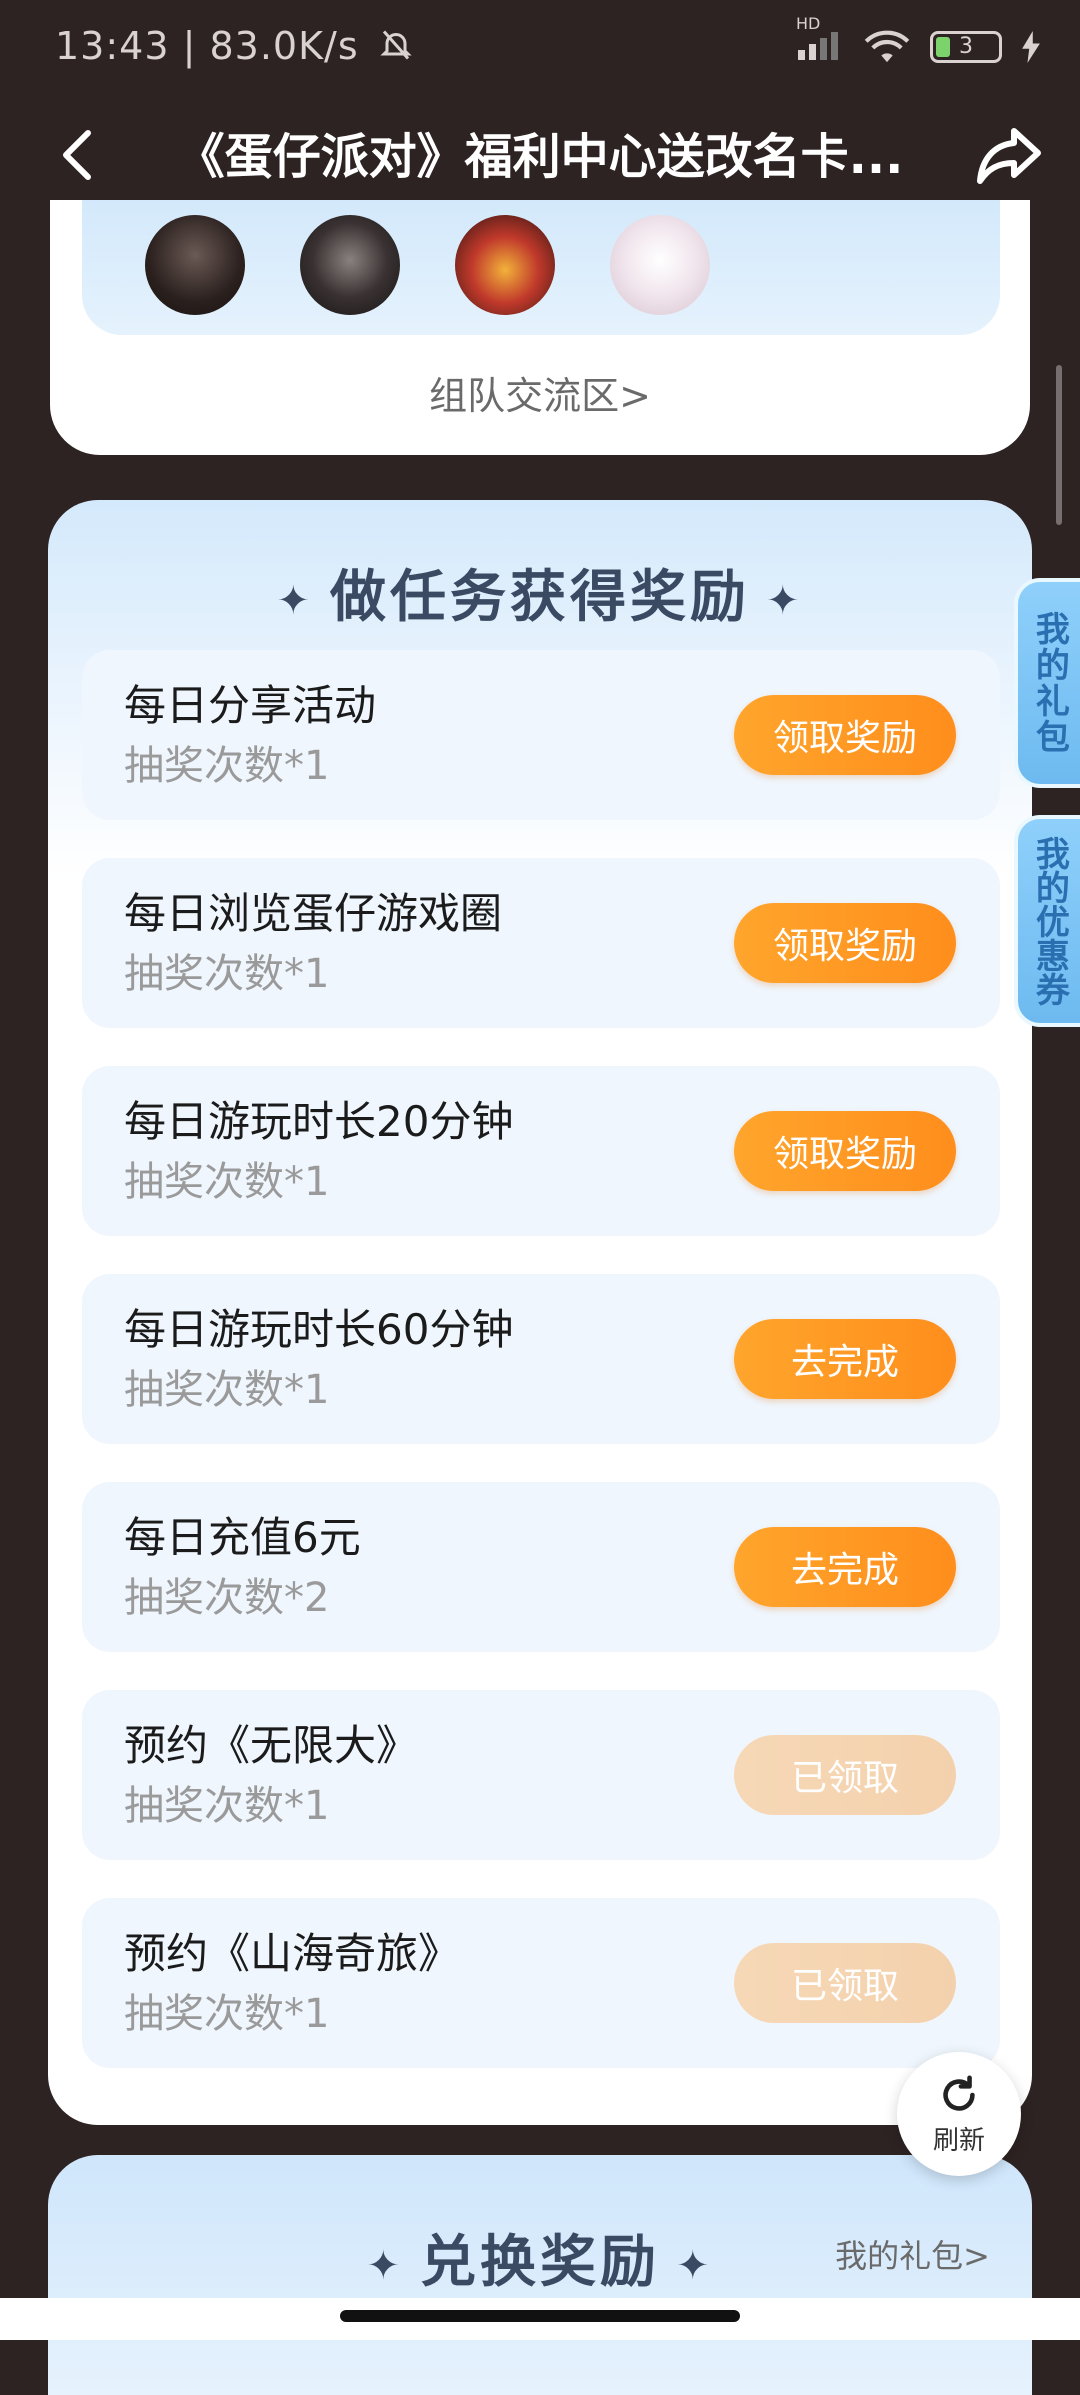 This screenshot has height=2395, width=1080. Describe the element at coordinates (912, 2254) in the screenshot. I see `my-gifts-link: 我的礼包>` at that location.